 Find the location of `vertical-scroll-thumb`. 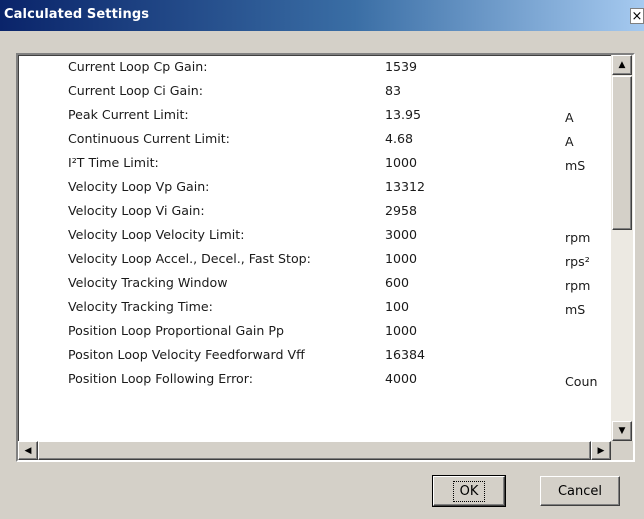

vertical-scroll-thumb is located at coordinates (622, 153).